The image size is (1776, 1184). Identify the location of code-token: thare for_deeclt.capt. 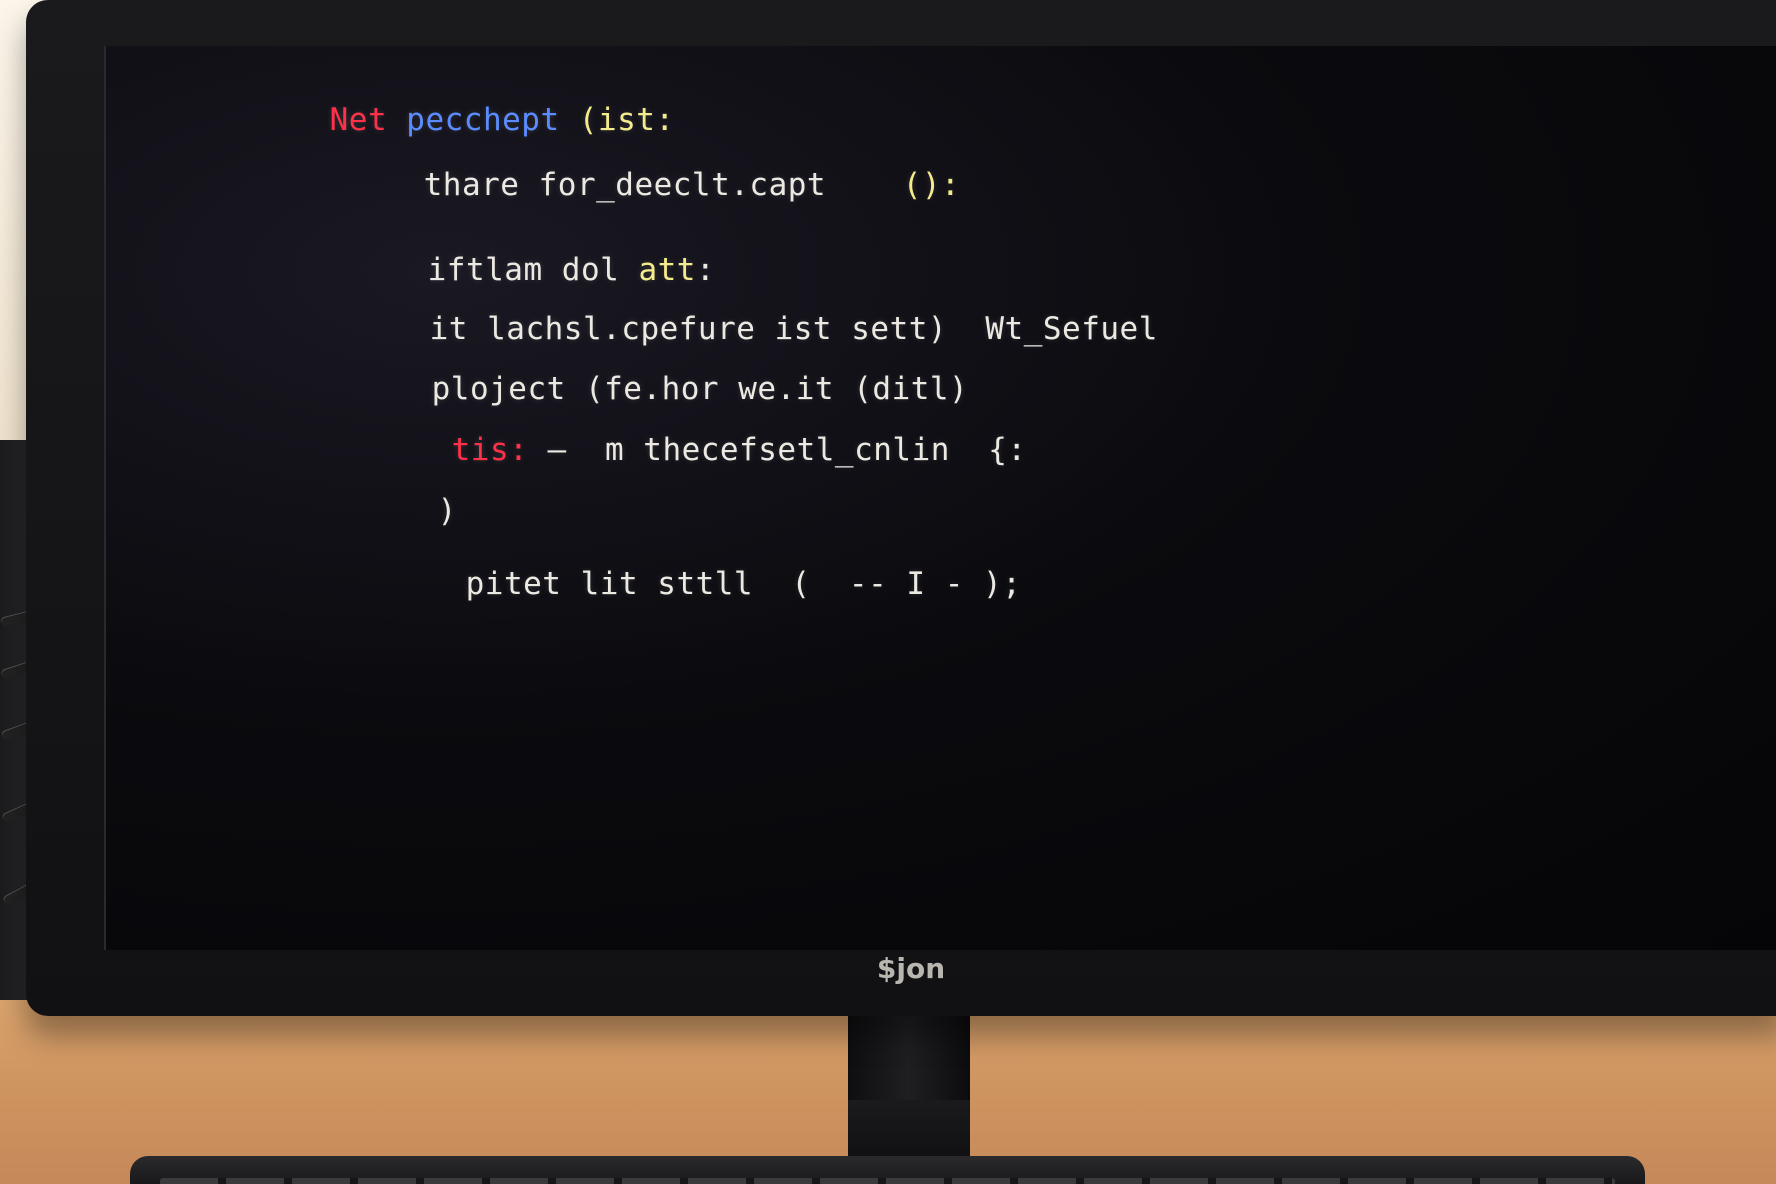
(663, 185).